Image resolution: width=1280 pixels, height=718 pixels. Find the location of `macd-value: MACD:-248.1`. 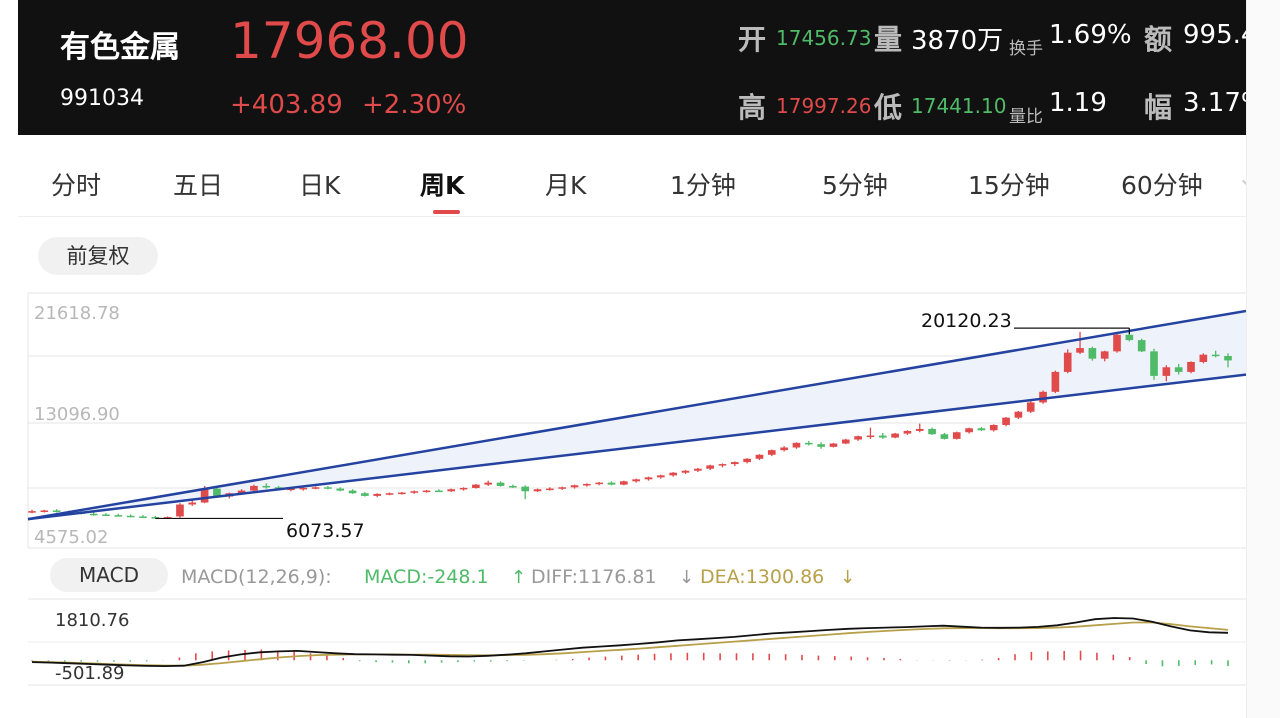

macd-value: MACD:-248.1 is located at coordinates (426, 577).